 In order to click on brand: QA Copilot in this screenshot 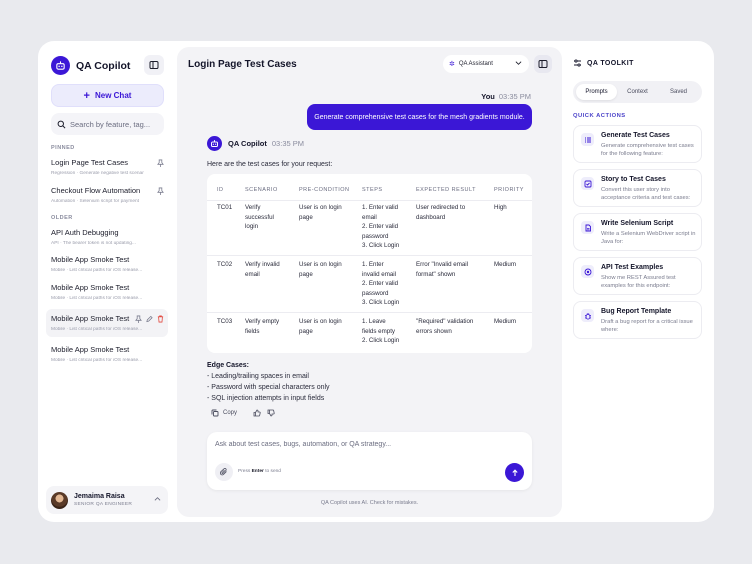, I will do `click(90, 65)`.